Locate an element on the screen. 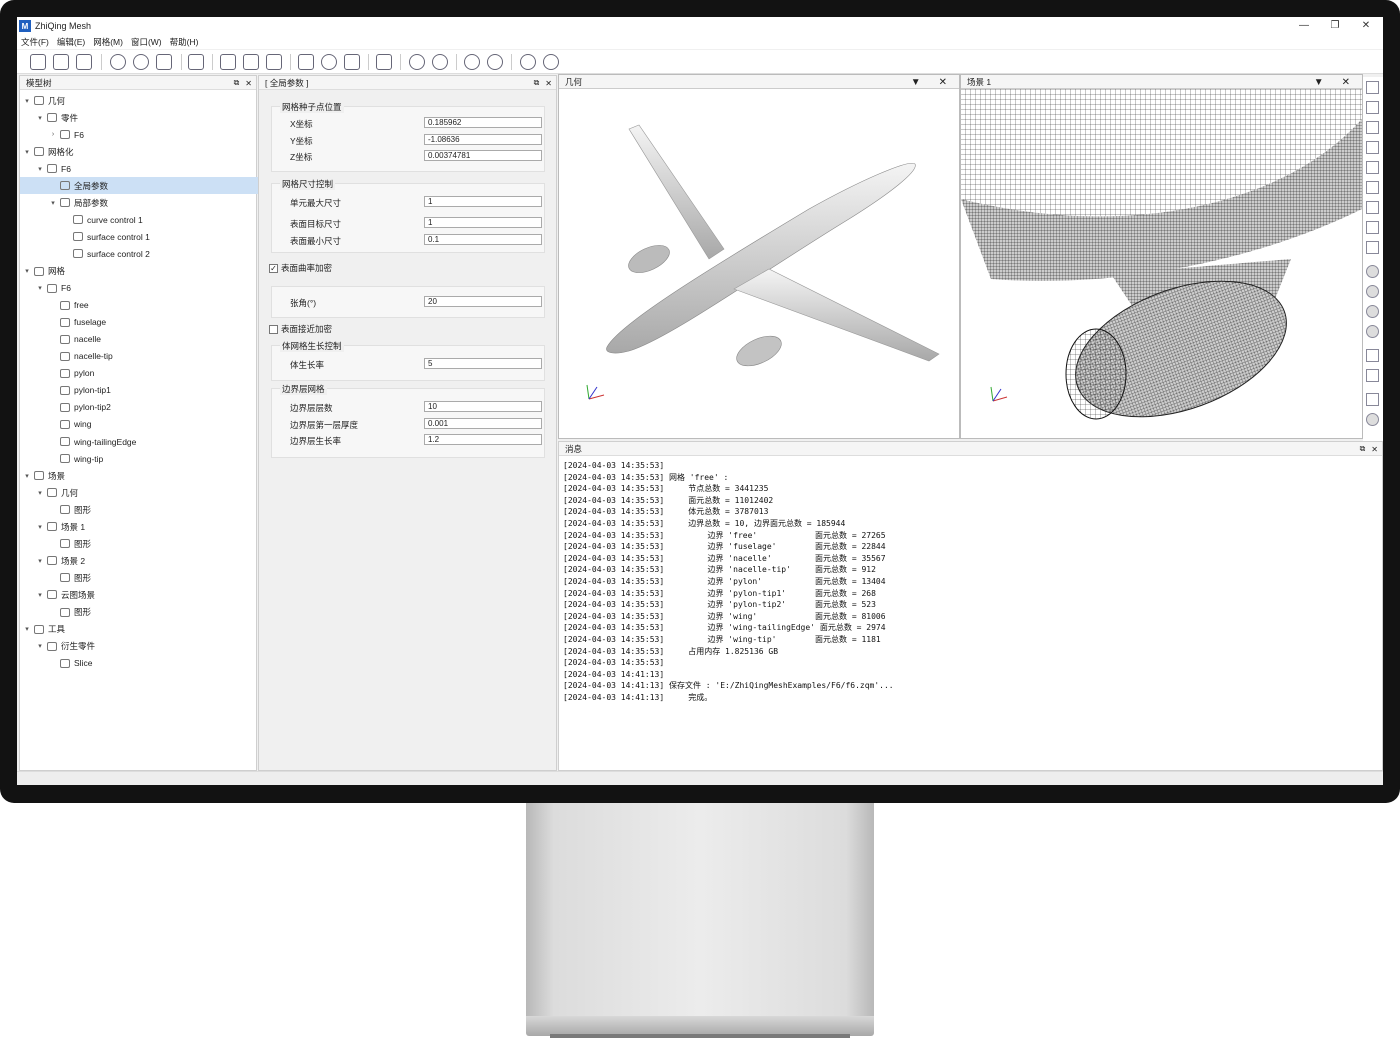 This screenshot has height=1038, width=1400. cylinder-icon is located at coordinates (352, 62).